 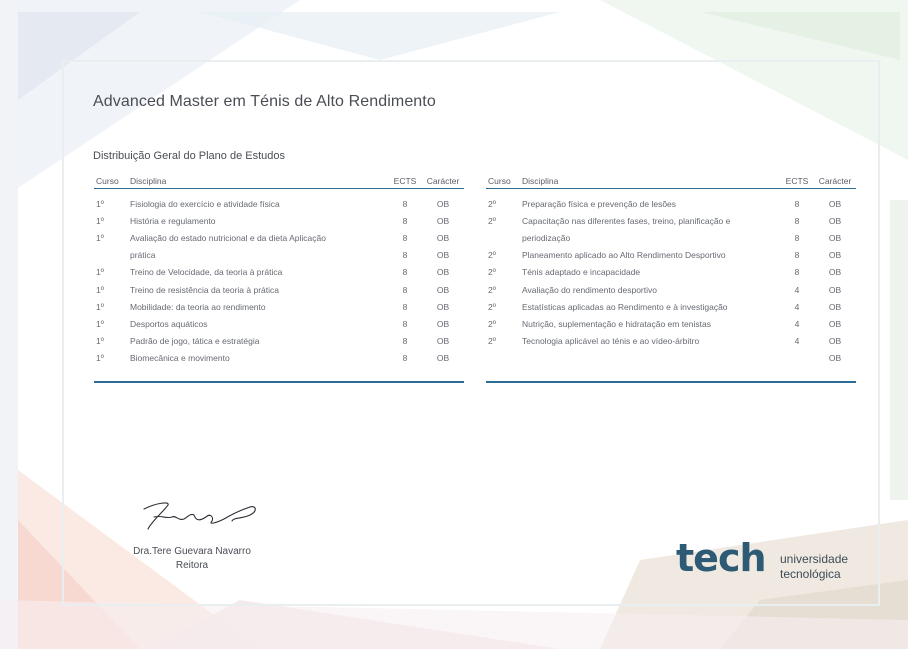 What do you see at coordinates (589, 289) in the screenshot?
I see `cell-disciplina: Avaliação do rendimento desportivo` at bounding box center [589, 289].